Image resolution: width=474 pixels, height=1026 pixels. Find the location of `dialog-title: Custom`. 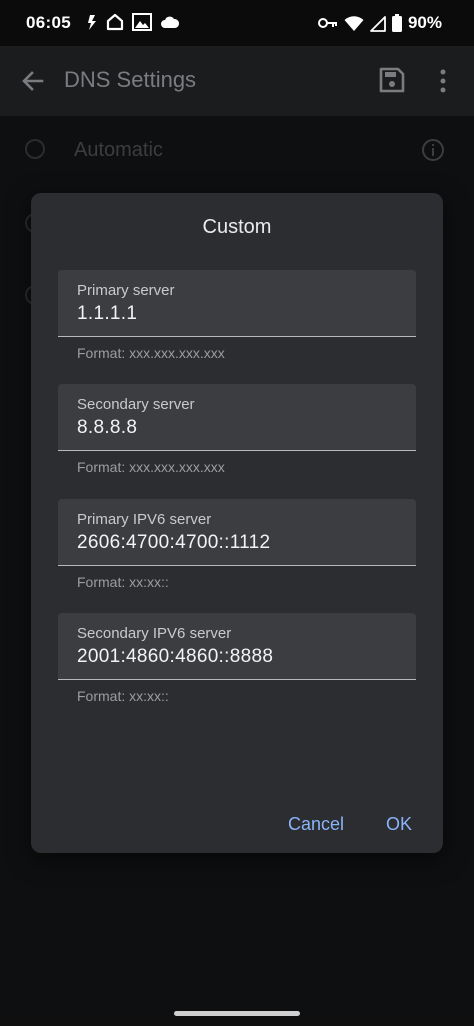

dialog-title: Custom is located at coordinates (237, 227).